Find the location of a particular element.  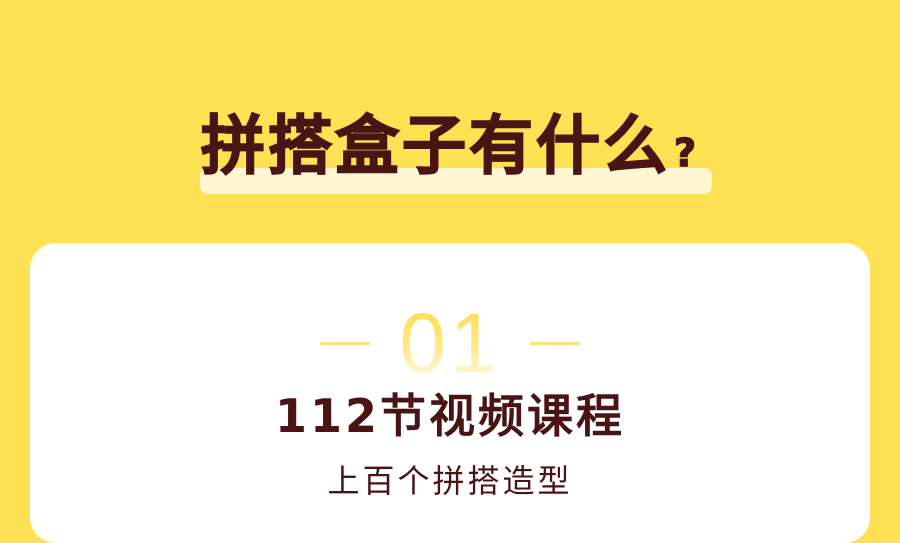

feature-subtitle: 上百个拼搭造型 is located at coordinates (450, 481).